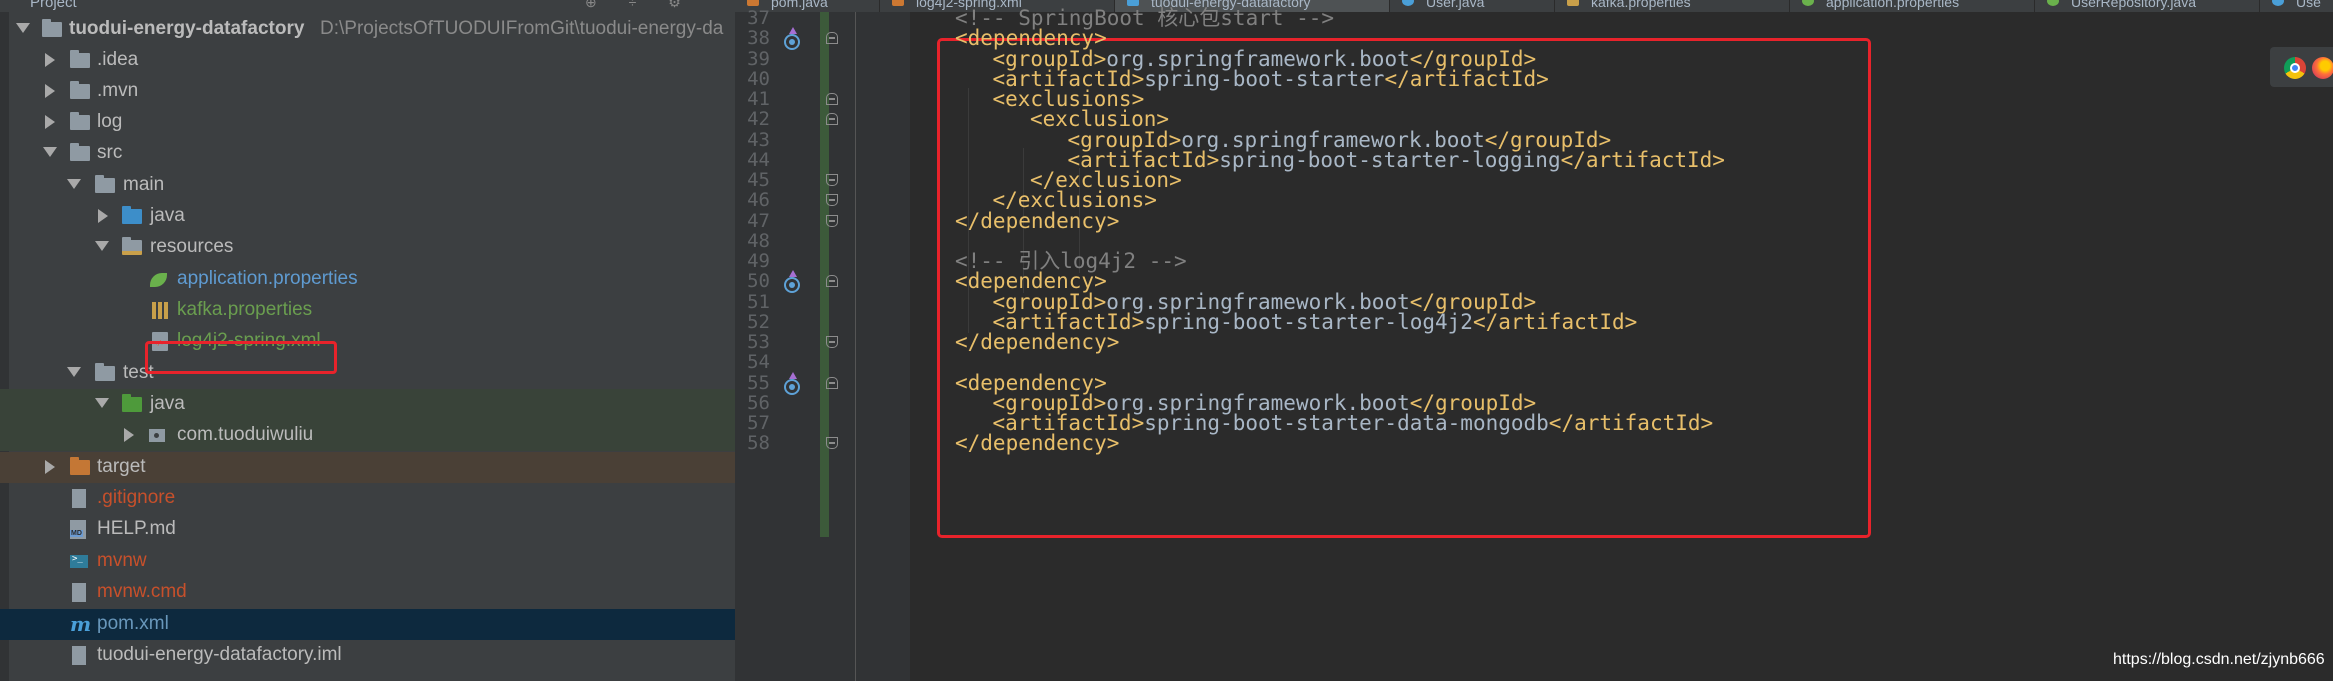 The height and width of the screenshot is (681, 2333). I want to click on tree-item-label: mvnw.cmd, so click(142, 591).